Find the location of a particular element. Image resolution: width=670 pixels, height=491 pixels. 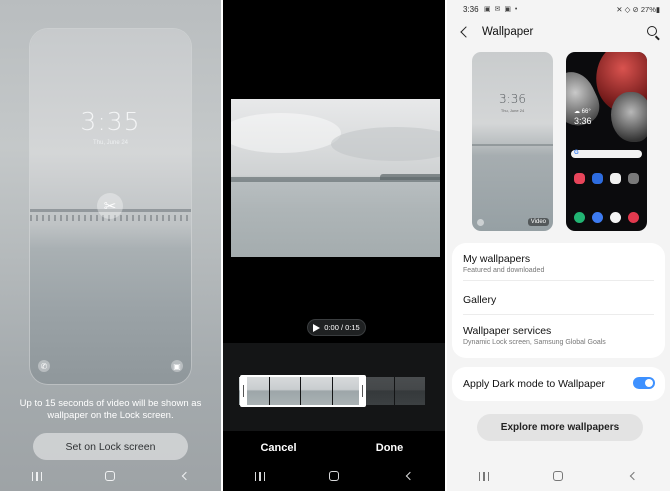

scissors-icon: ✂ is located at coordinates (110, 206).